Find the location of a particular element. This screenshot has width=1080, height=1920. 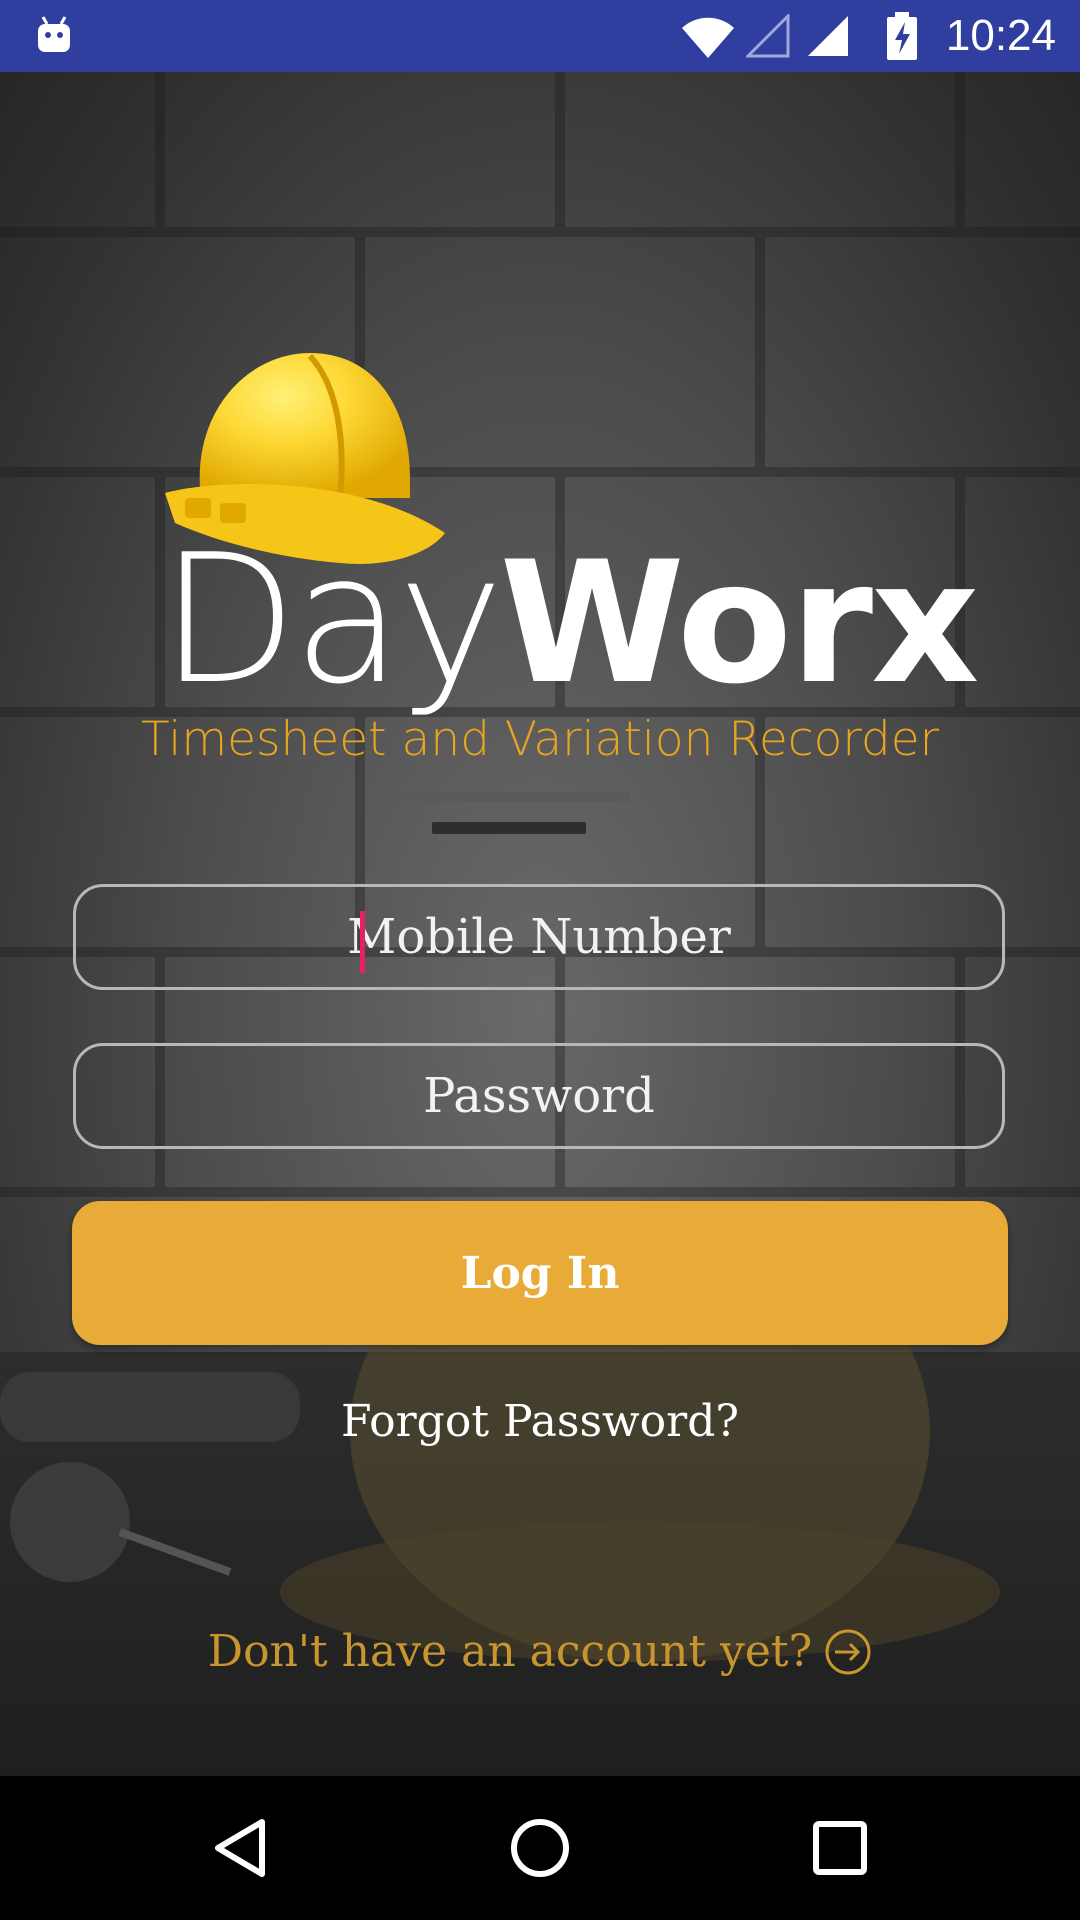

forgot-password-link: Forgot Password? is located at coordinates (540, 1422).